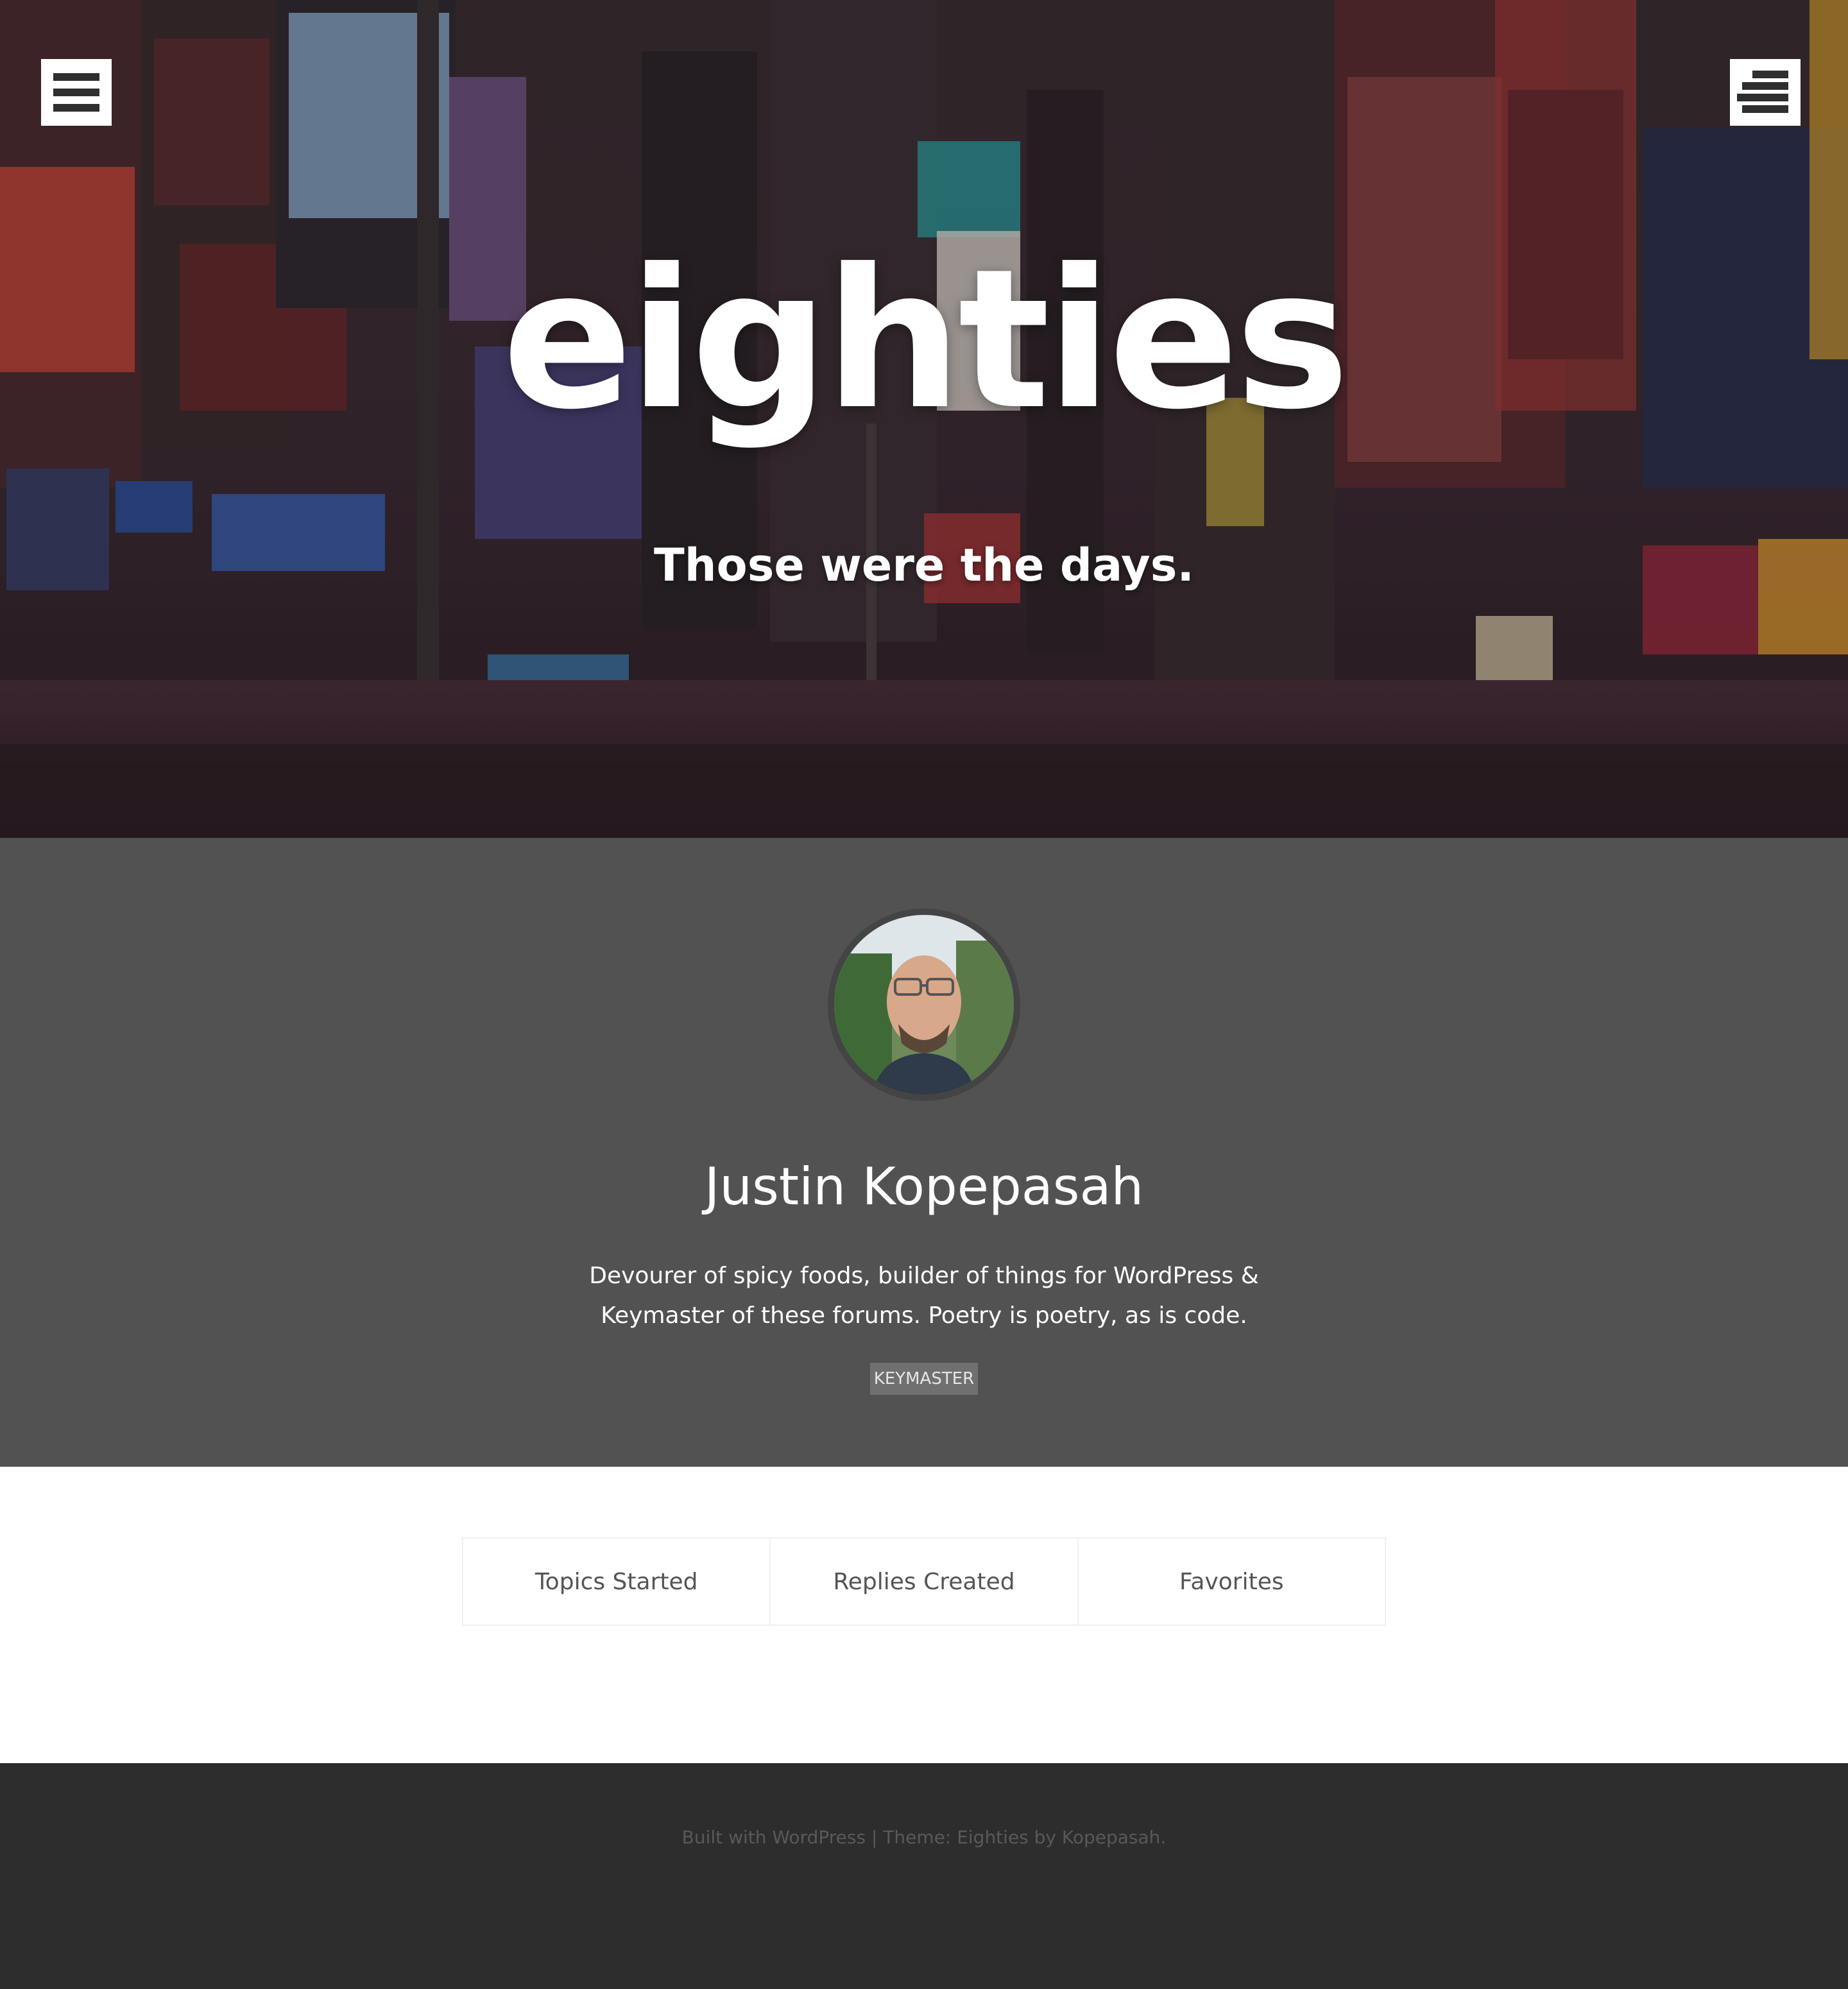 Image resolution: width=1848 pixels, height=1989 pixels. What do you see at coordinates (1766, 92) in the screenshot?
I see `sidebar-menu-button` at bounding box center [1766, 92].